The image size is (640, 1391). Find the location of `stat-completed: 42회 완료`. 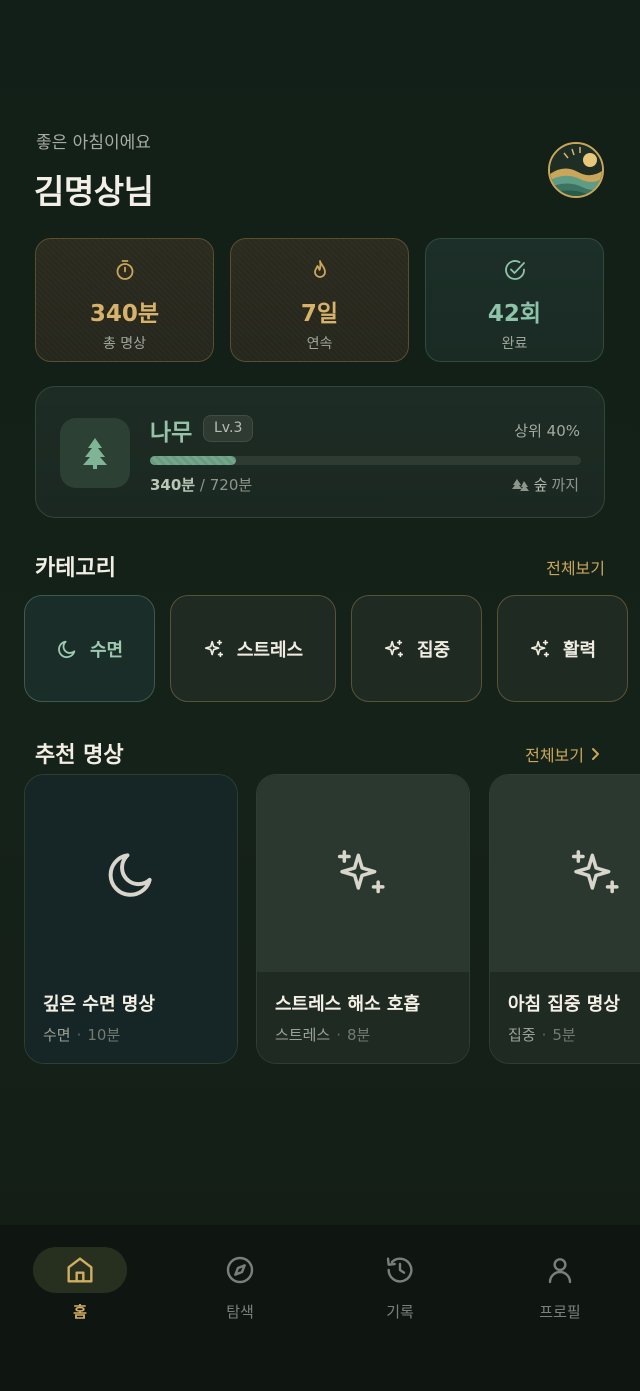

stat-completed: 42회 완료 is located at coordinates (514, 300).